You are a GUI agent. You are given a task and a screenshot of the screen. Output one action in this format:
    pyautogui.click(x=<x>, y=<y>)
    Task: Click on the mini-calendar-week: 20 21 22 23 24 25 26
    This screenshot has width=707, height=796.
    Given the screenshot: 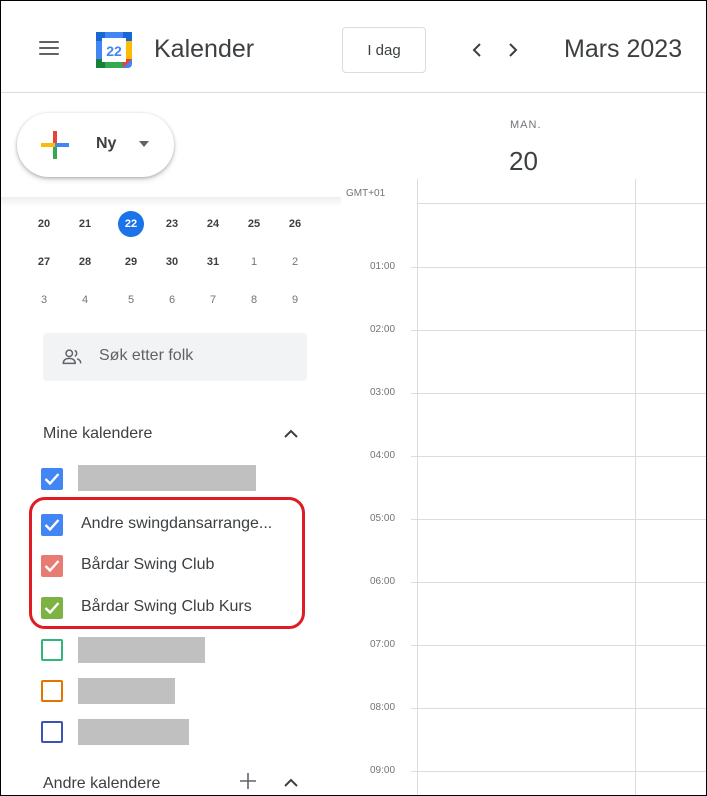 What is the action you would take?
    pyautogui.click(x=176, y=224)
    